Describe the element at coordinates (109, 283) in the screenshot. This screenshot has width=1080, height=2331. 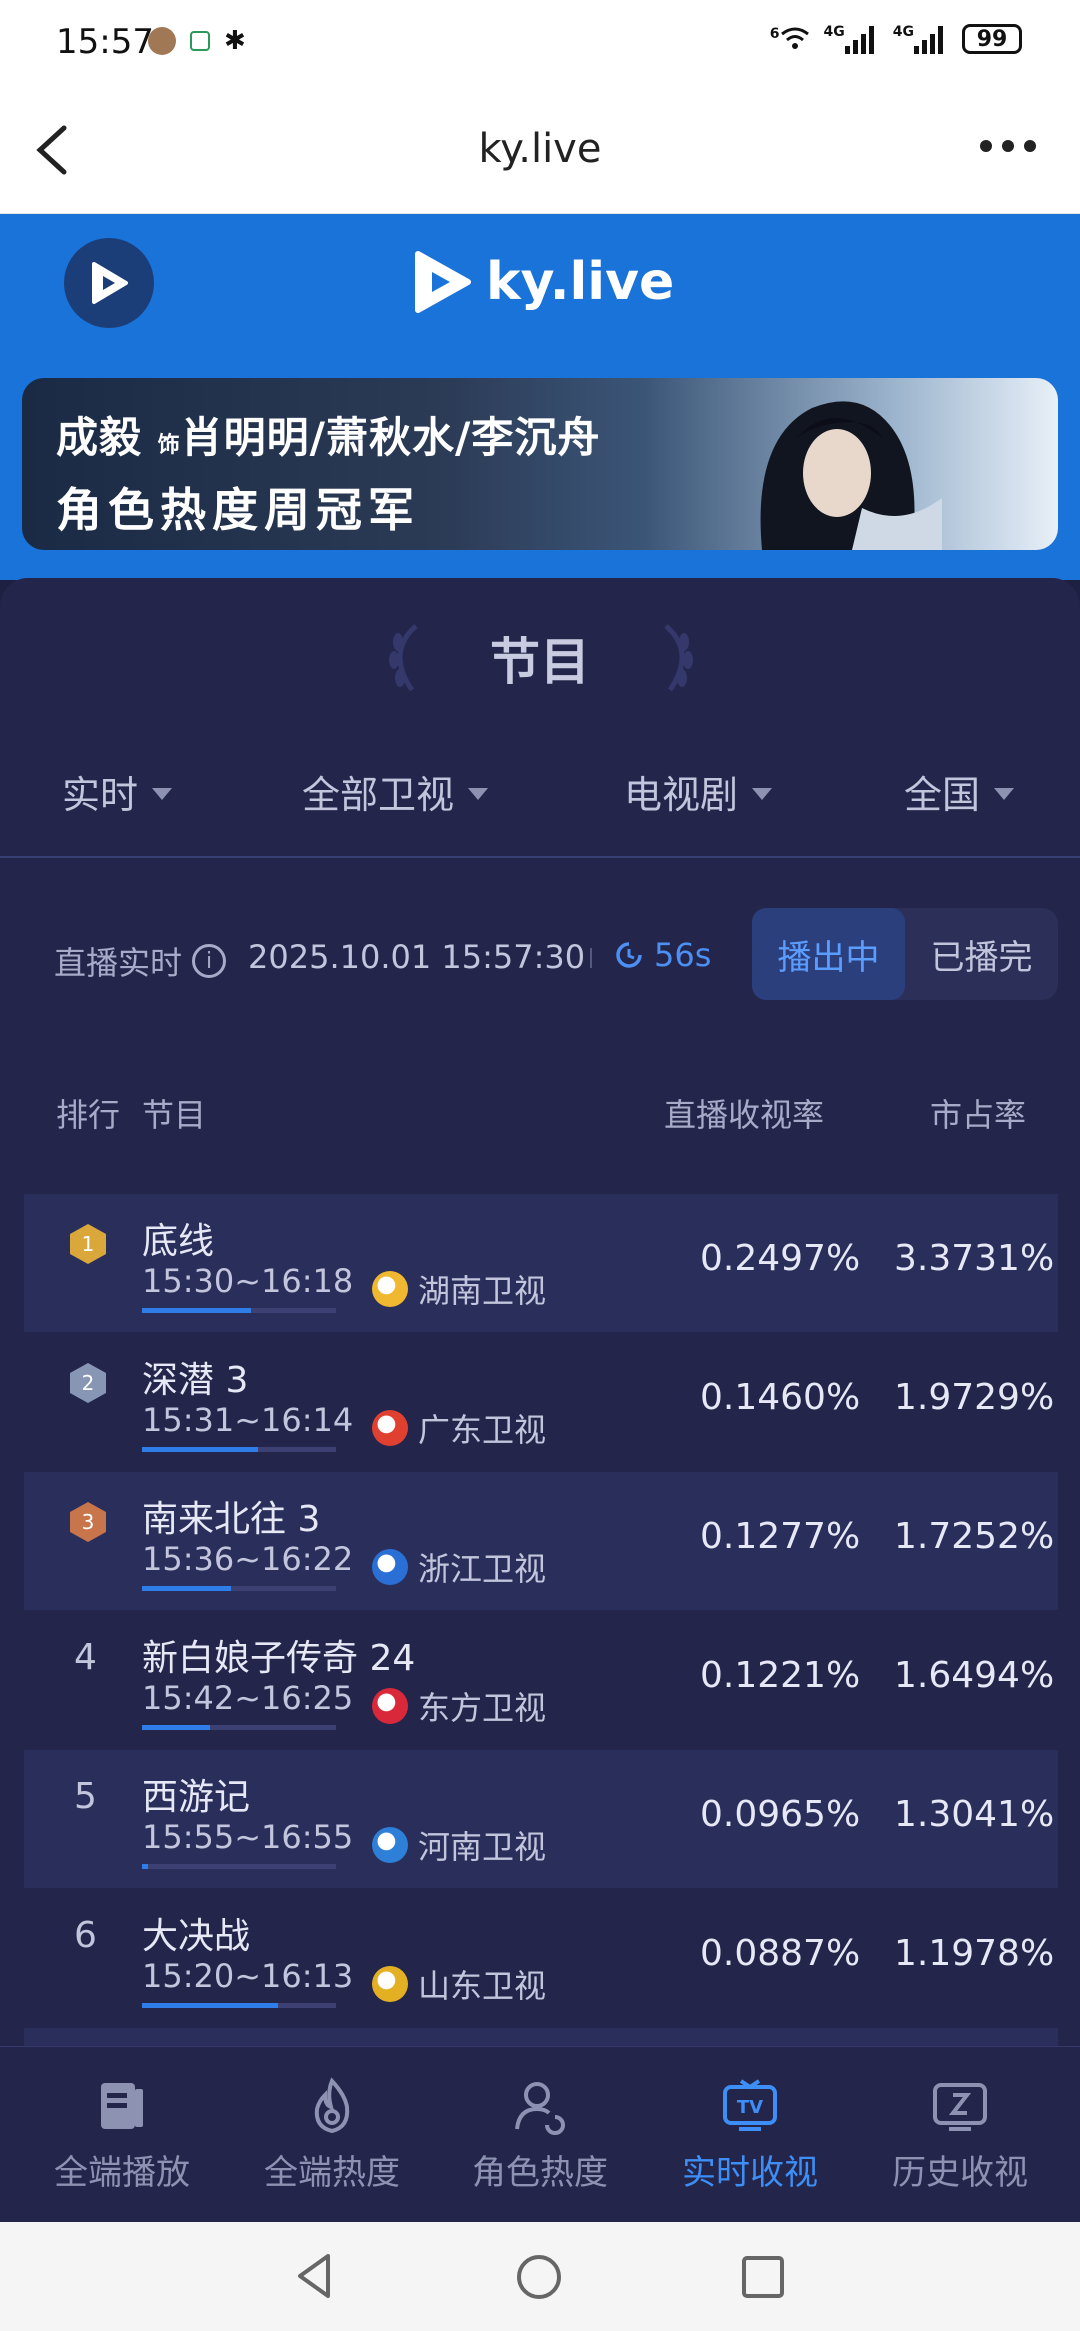
I see `app-logo-icon` at that location.